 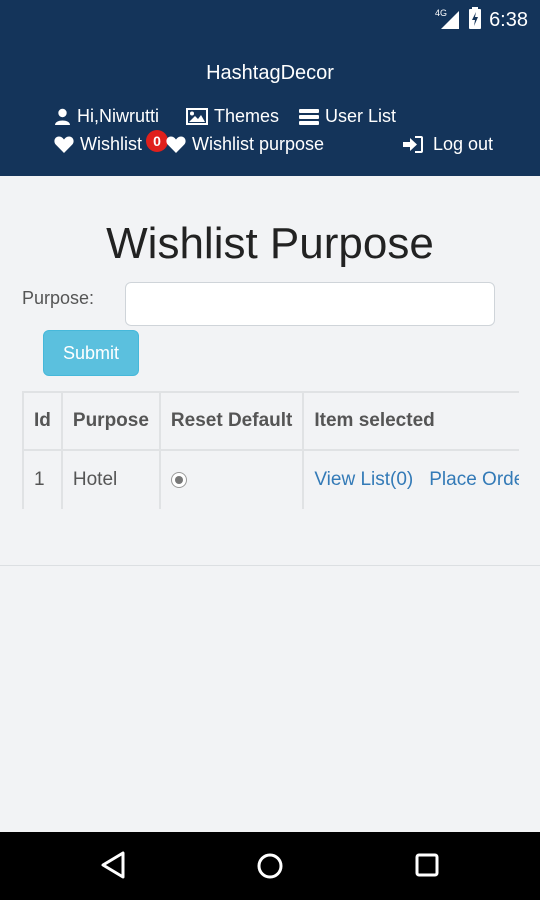 What do you see at coordinates (157, 141) in the screenshot?
I see `wishlist-count-badge: 0` at bounding box center [157, 141].